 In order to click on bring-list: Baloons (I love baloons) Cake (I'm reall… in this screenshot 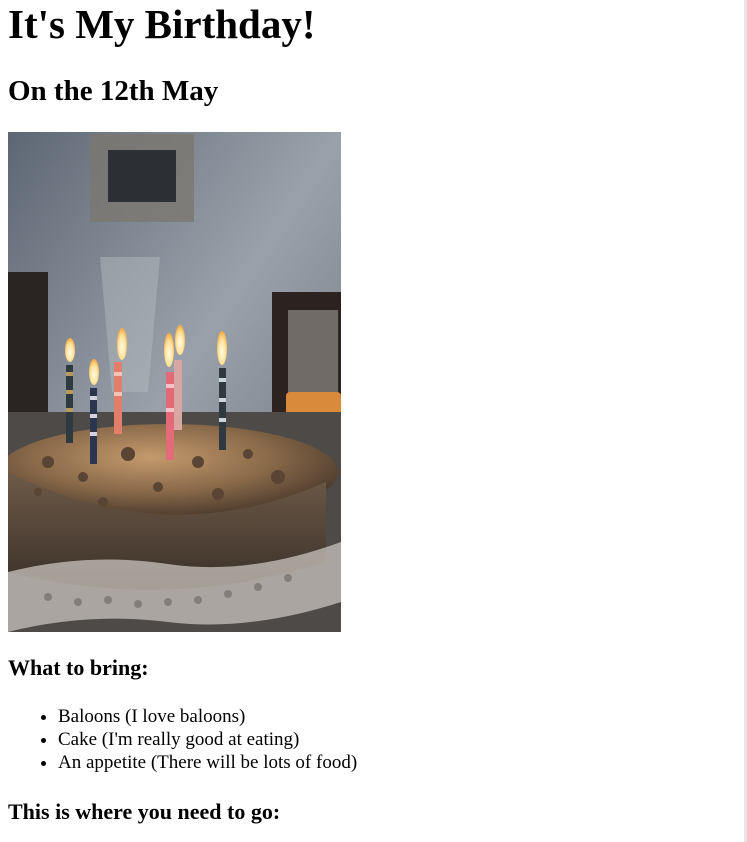, I will do `click(373, 739)`.